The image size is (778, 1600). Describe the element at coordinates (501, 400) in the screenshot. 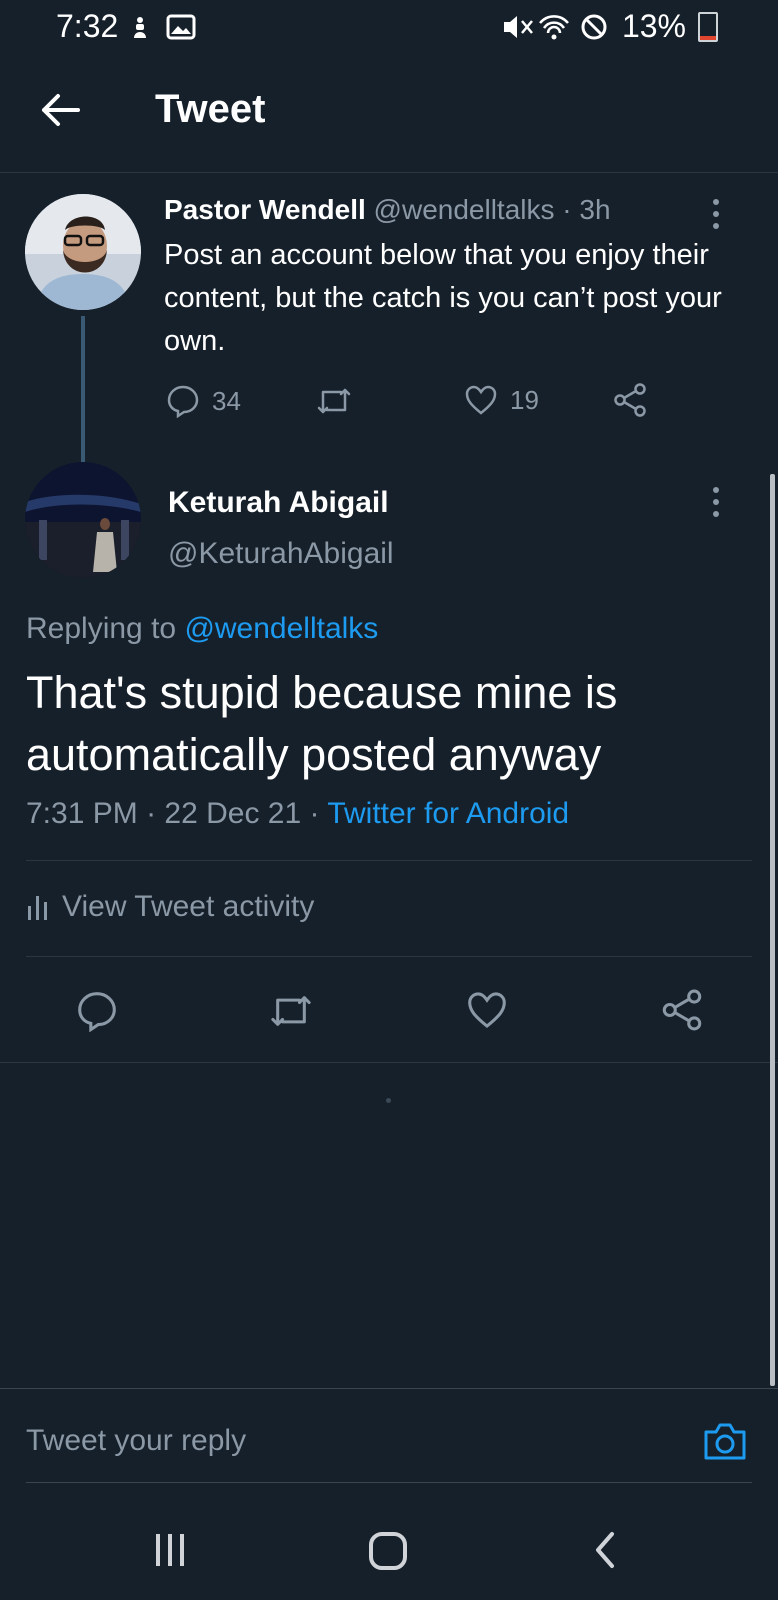

I see `like-action: 19` at that location.